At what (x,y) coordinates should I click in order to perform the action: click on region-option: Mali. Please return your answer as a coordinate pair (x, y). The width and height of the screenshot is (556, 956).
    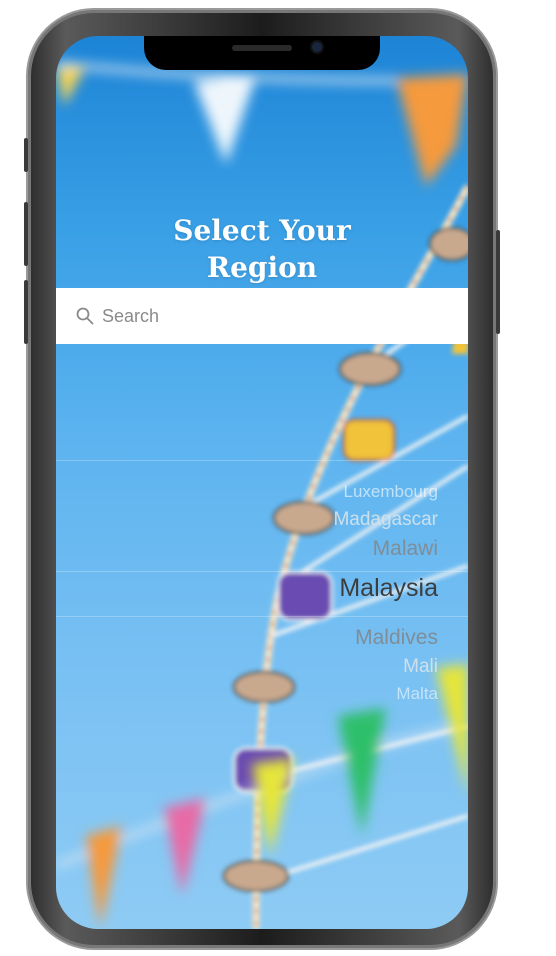
    Looking at the image, I should click on (420, 667).